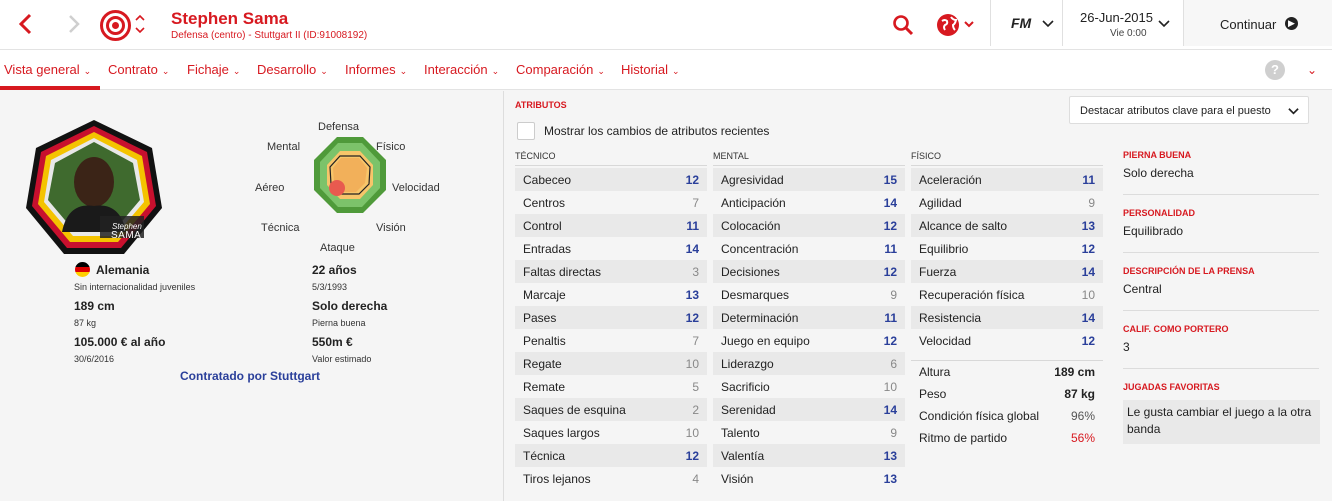  What do you see at coordinates (944, 248) in the screenshot?
I see `attribute-name: Equilibrio` at bounding box center [944, 248].